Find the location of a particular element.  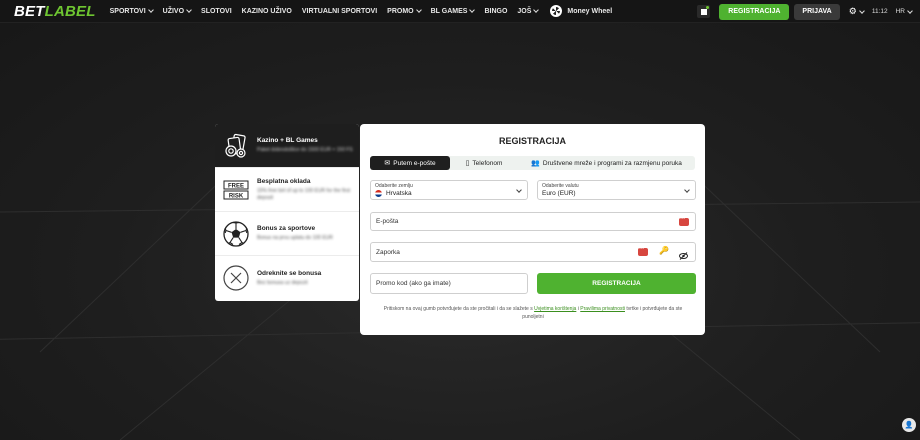

tab-phone: ▯ Telefonom is located at coordinates (484, 163).